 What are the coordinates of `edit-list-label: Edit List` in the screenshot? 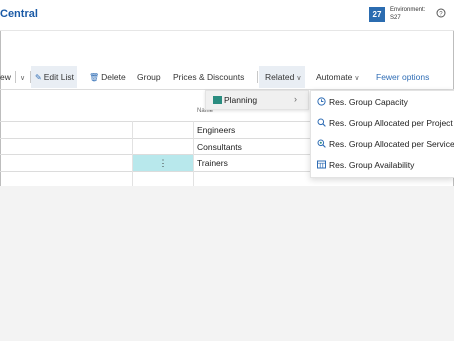 It's located at (58, 77).